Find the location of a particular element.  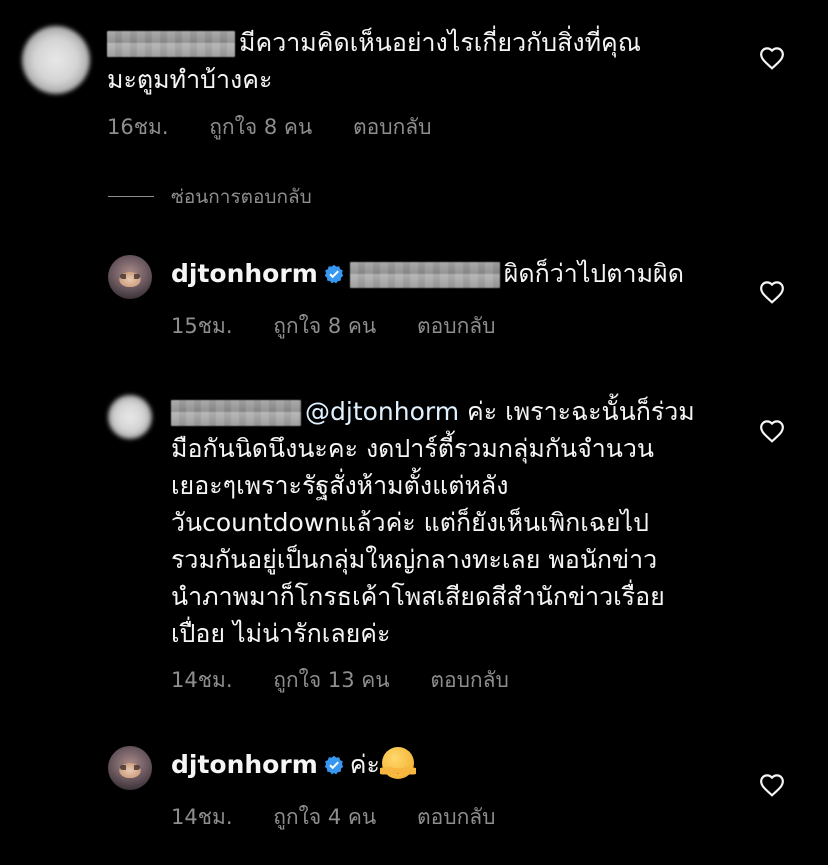

mention-redacted is located at coordinates (424, 275).